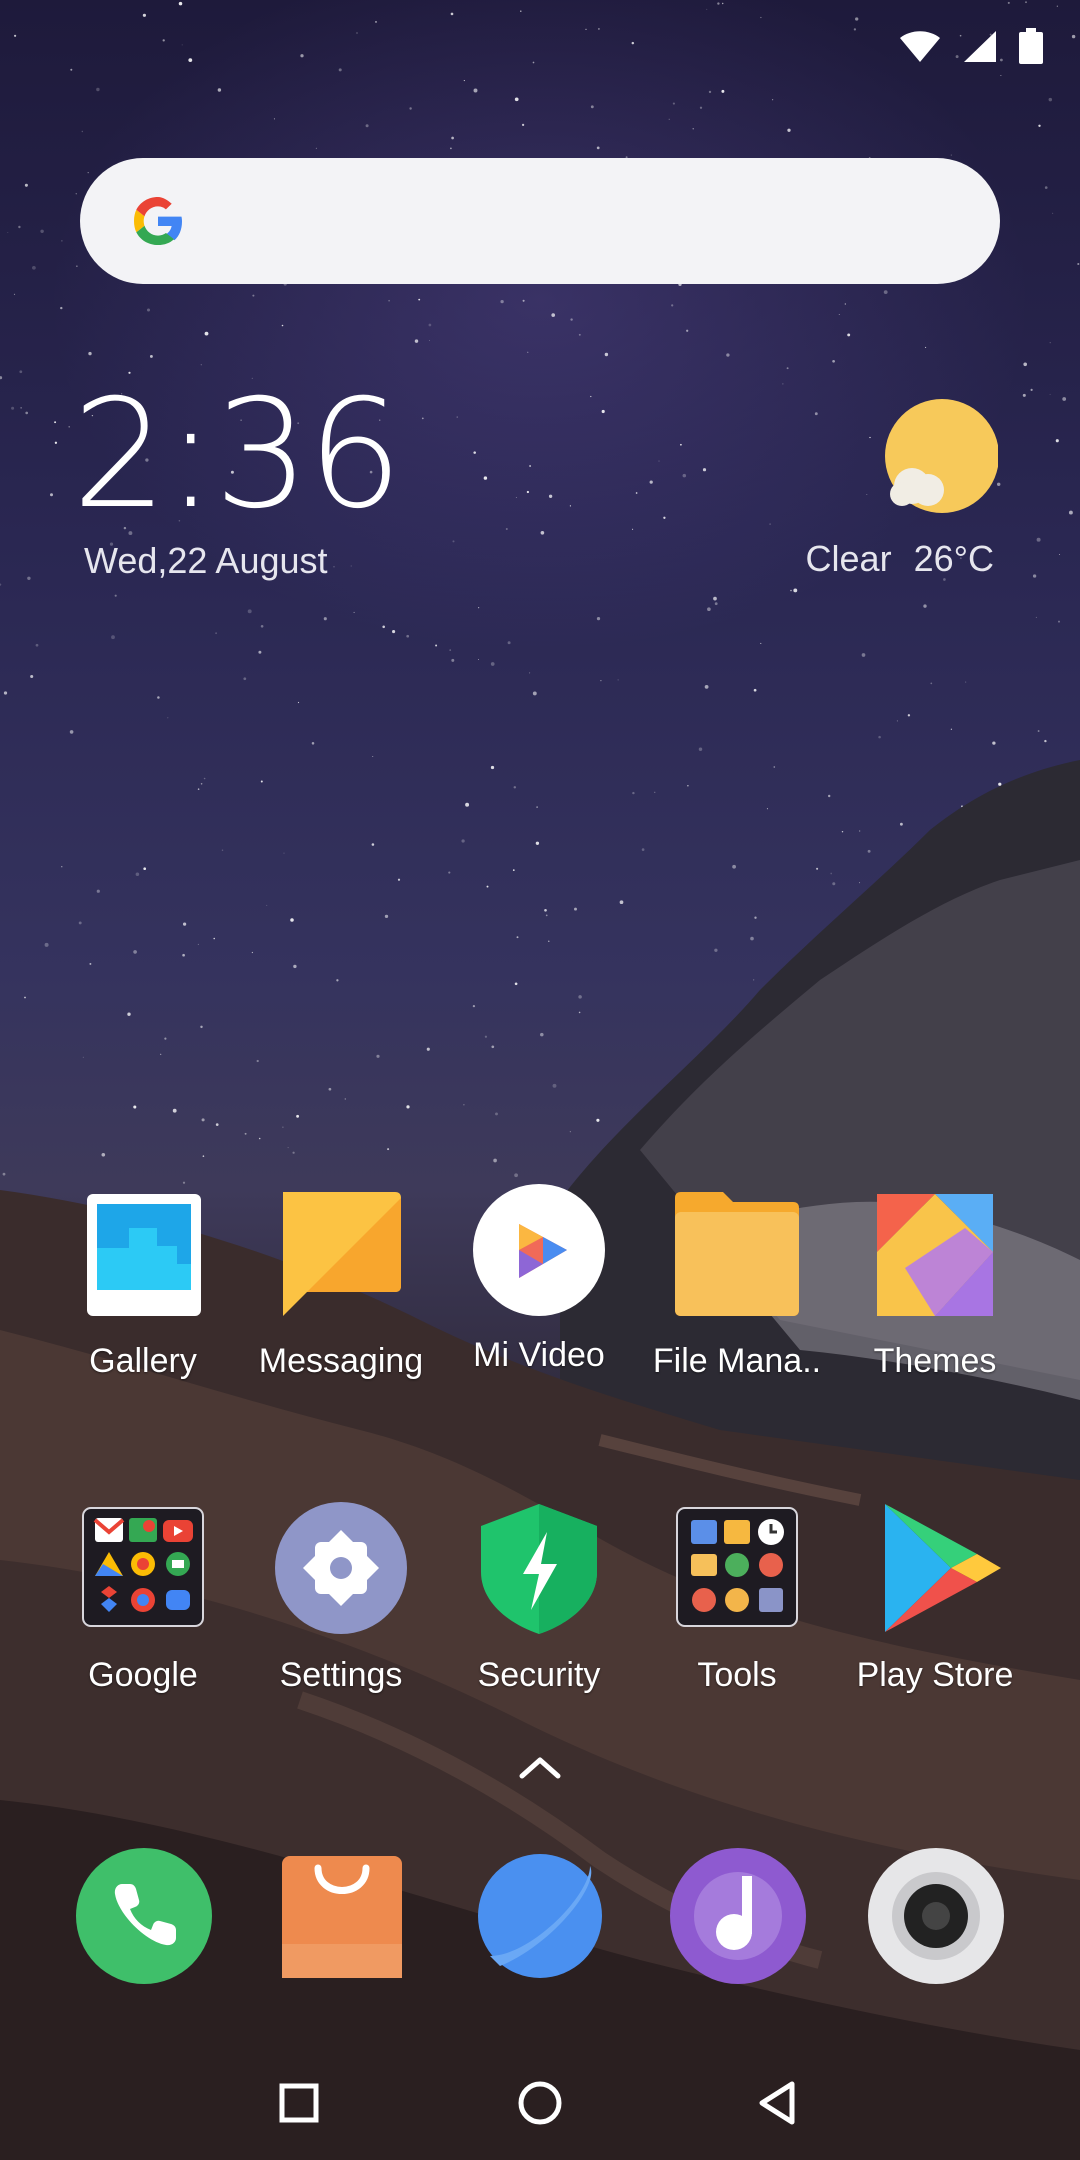 This screenshot has width=1080, height=2160. I want to click on chevron-up-icon, so click(540, 1767).